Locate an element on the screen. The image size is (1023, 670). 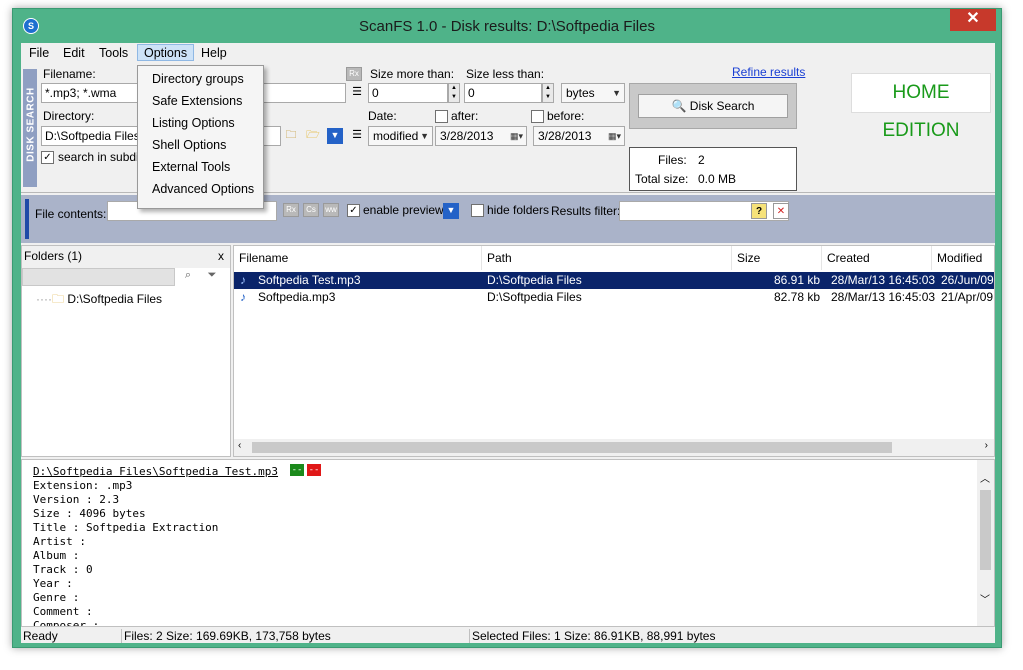
after-date-picker: 3/28/2013 ▦▾ is located at coordinates (481, 136).